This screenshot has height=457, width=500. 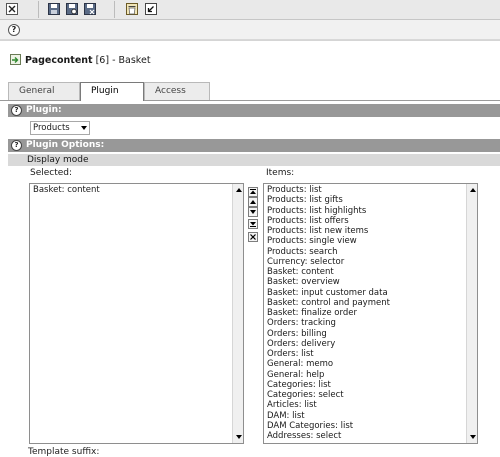 I want to click on plugin-select-value: Products, so click(x=51, y=128).